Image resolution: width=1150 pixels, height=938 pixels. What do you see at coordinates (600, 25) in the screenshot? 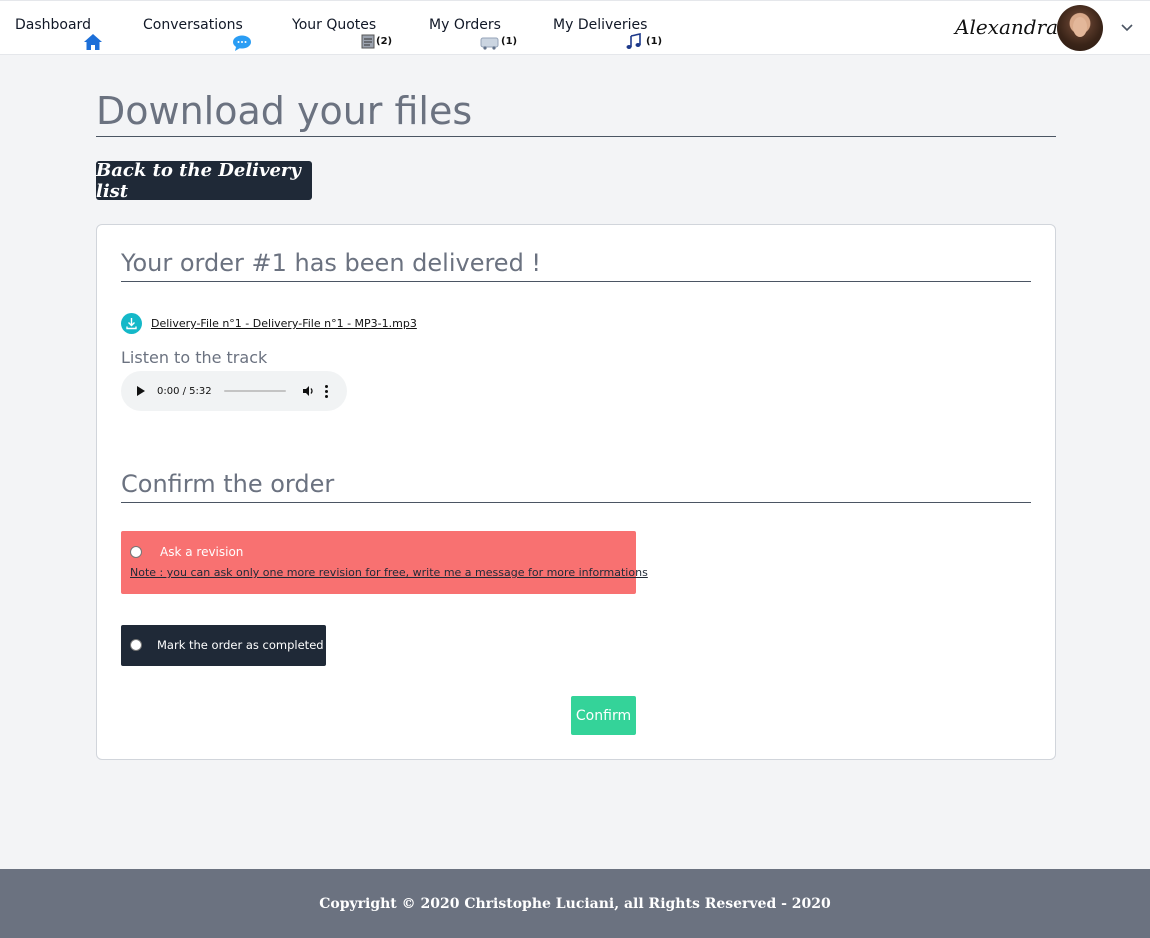
I see `nav-my-deliveries-label: My Deliveries` at bounding box center [600, 25].